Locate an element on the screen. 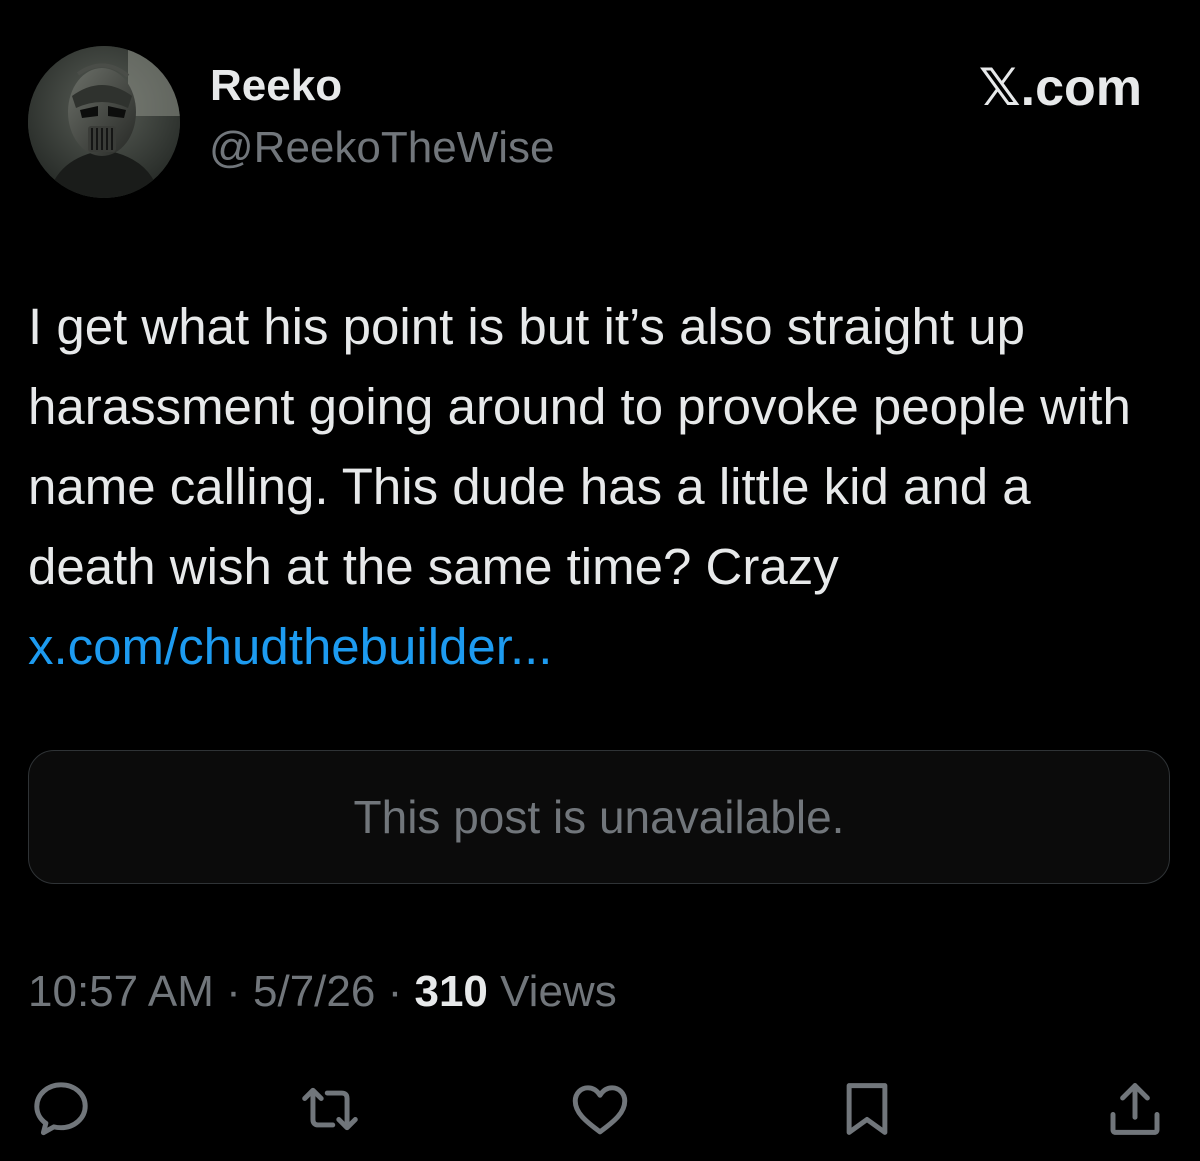 The image size is (1200, 1161). post-time: 10:57 AM is located at coordinates (121, 991).